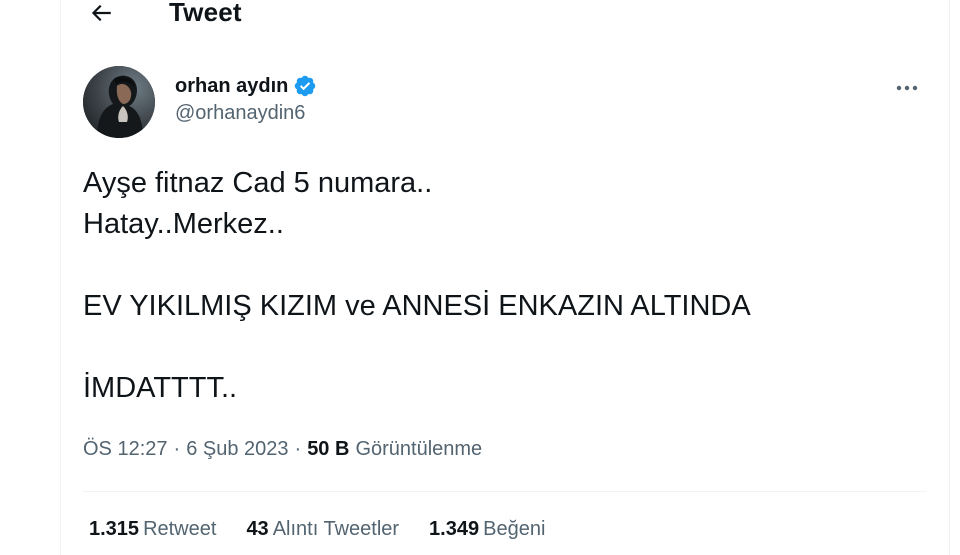 This screenshot has width=960, height=555. I want to click on retweets-count: 1.315, so click(114, 529).